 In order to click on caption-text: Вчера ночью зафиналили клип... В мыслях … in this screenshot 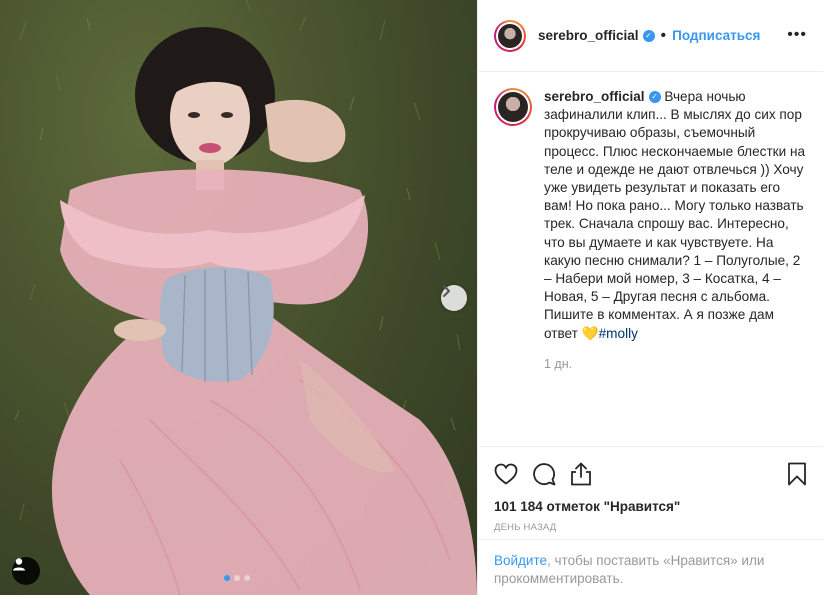, I will do `click(675, 215)`.